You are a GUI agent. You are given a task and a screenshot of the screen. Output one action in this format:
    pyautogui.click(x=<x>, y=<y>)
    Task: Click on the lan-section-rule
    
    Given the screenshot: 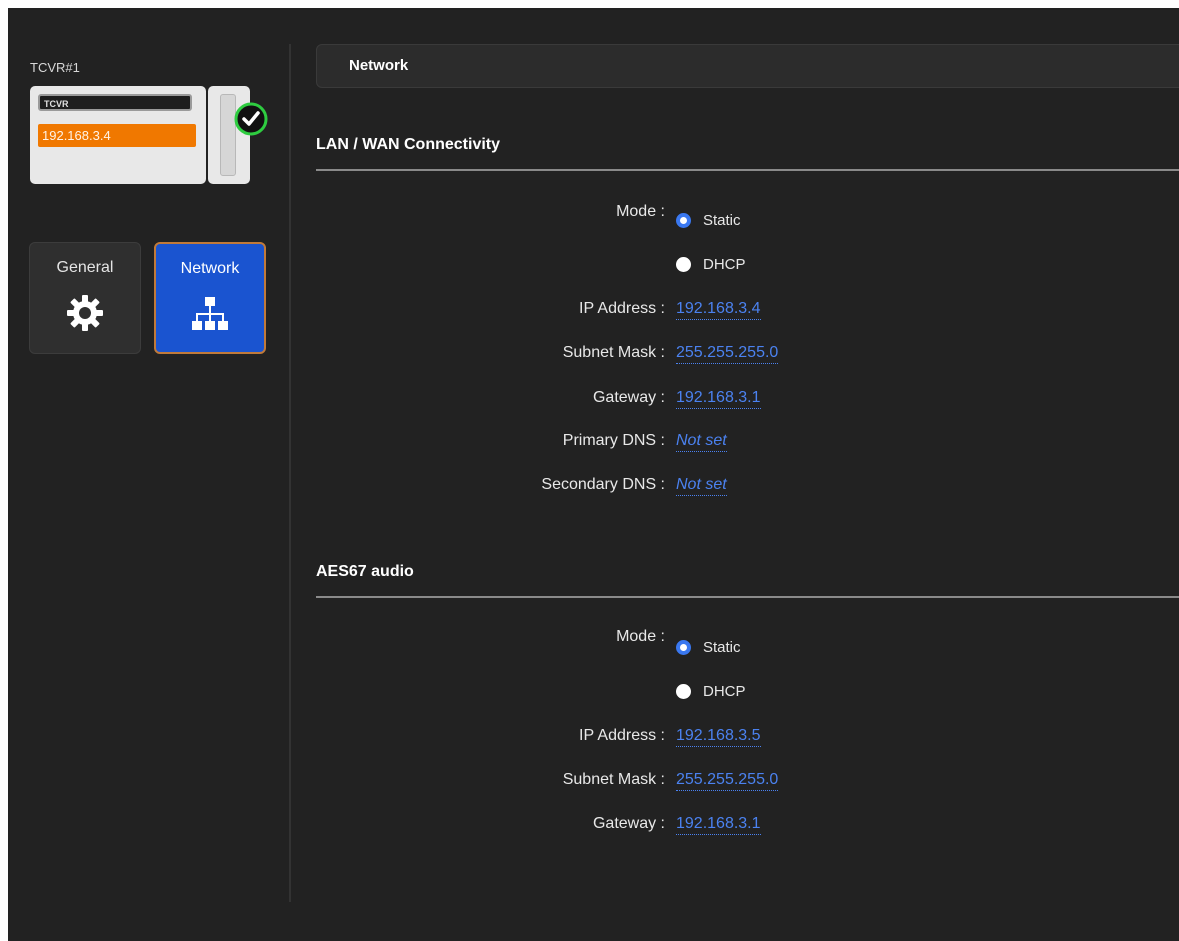 What is the action you would take?
    pyautogui.click(x=747, y=170)
    